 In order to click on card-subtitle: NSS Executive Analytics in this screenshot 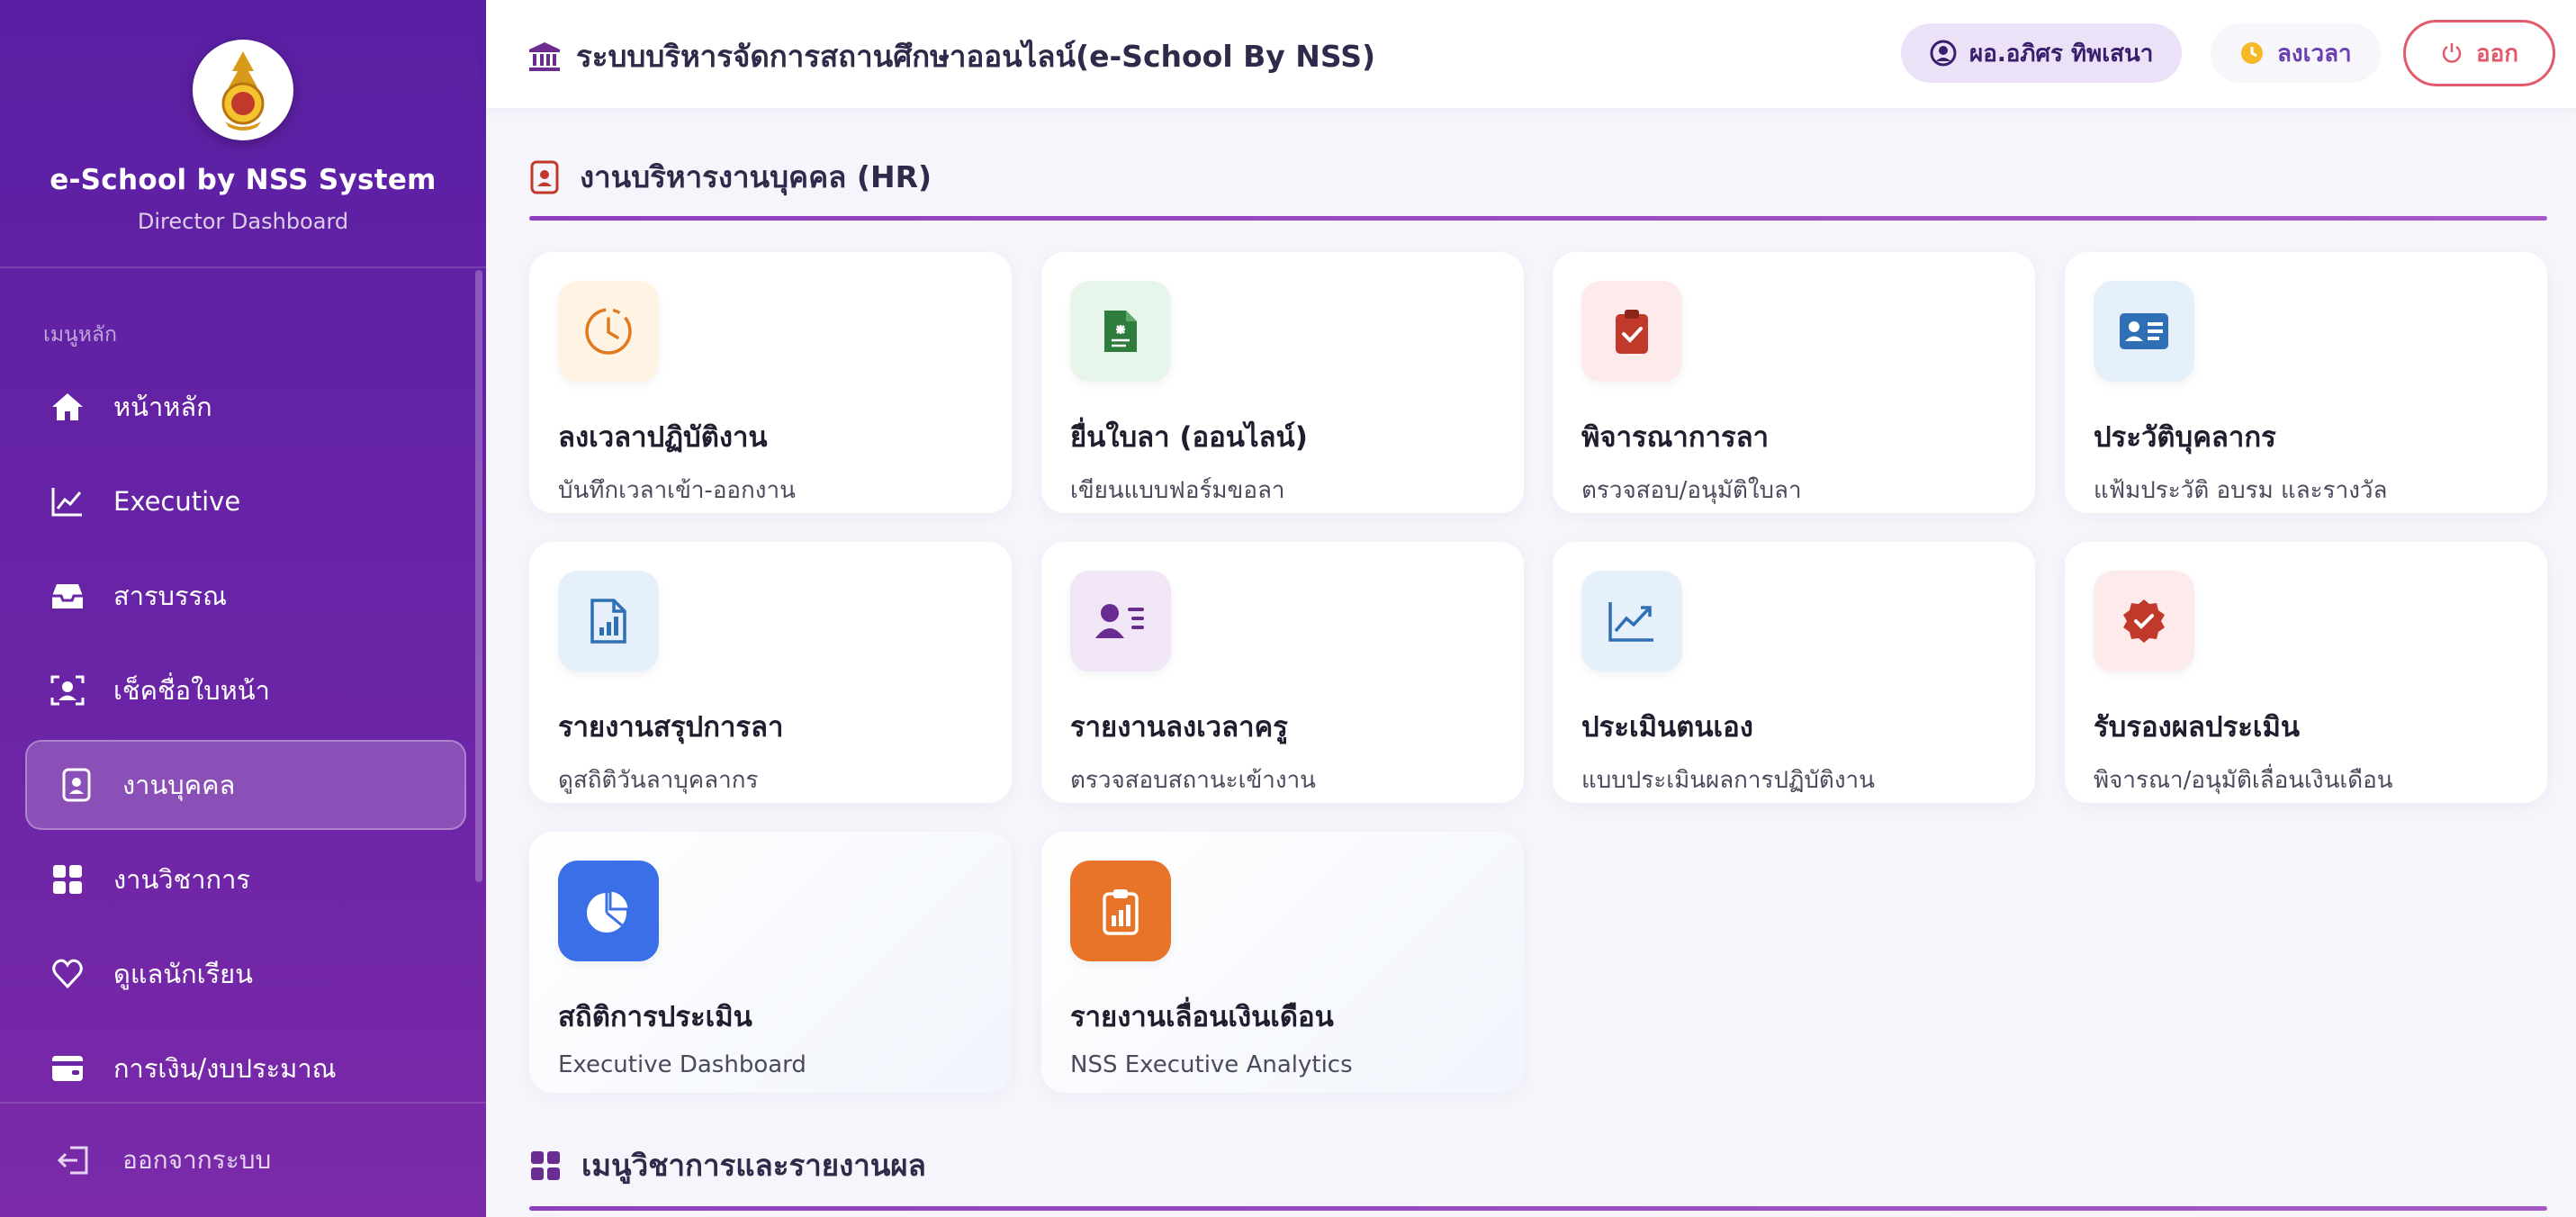, I will do `click(1211, 1064)`.